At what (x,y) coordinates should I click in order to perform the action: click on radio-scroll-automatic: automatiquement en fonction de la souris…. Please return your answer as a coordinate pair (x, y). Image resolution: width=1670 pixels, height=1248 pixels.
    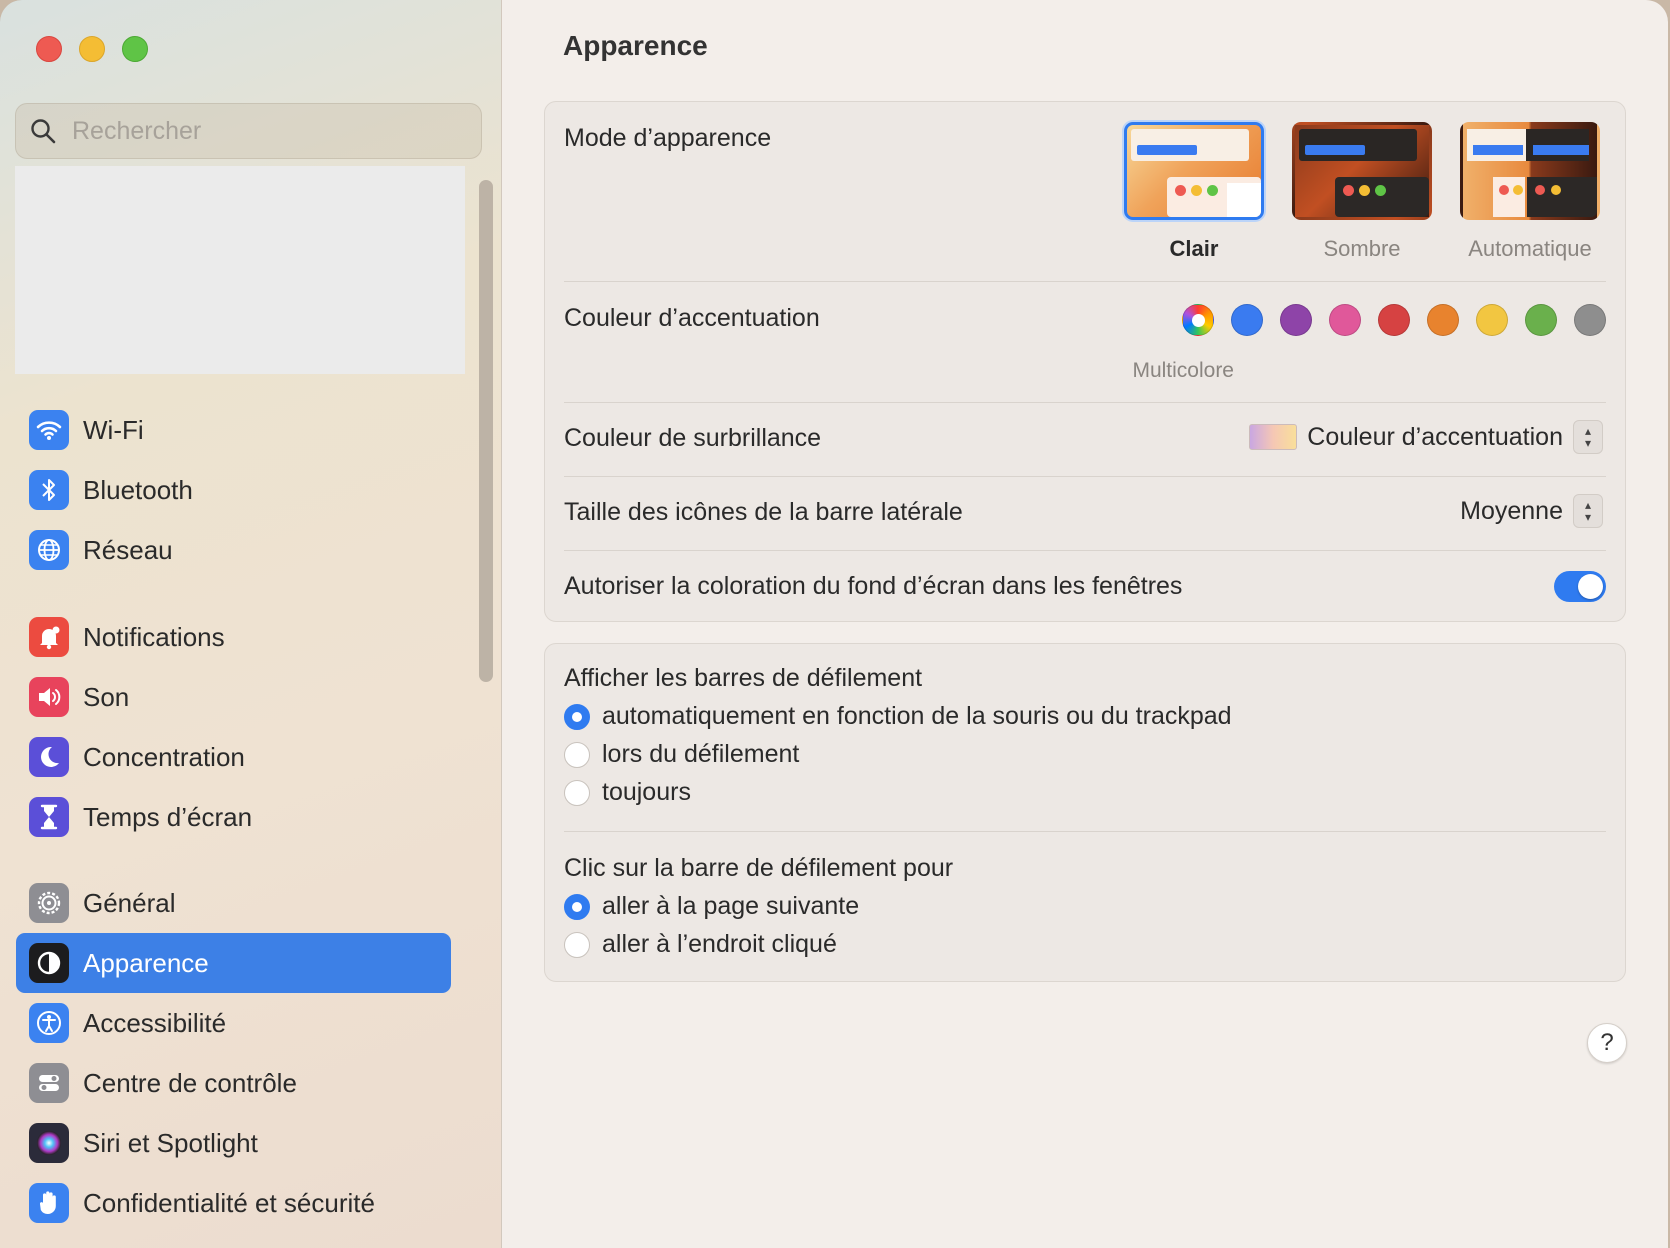
    Looking at the image, I should click on (898, 716).